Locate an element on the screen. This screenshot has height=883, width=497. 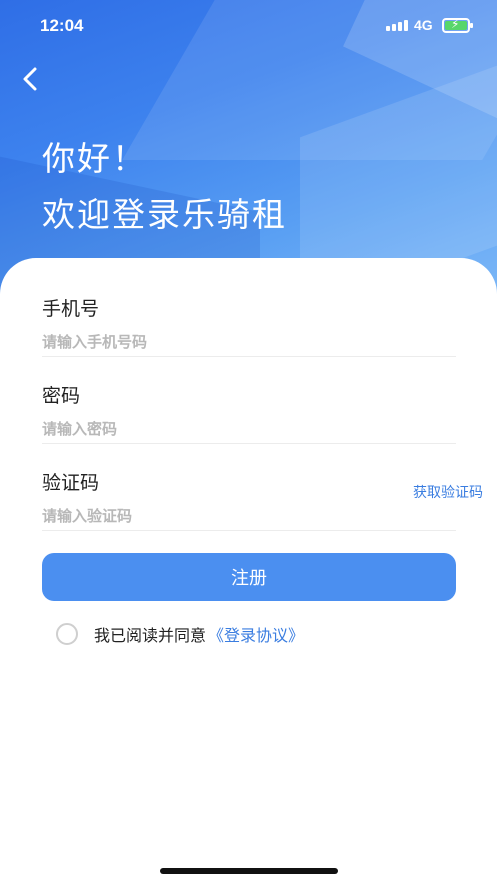
register-button: 注册 is located at coordinates (249, 577).